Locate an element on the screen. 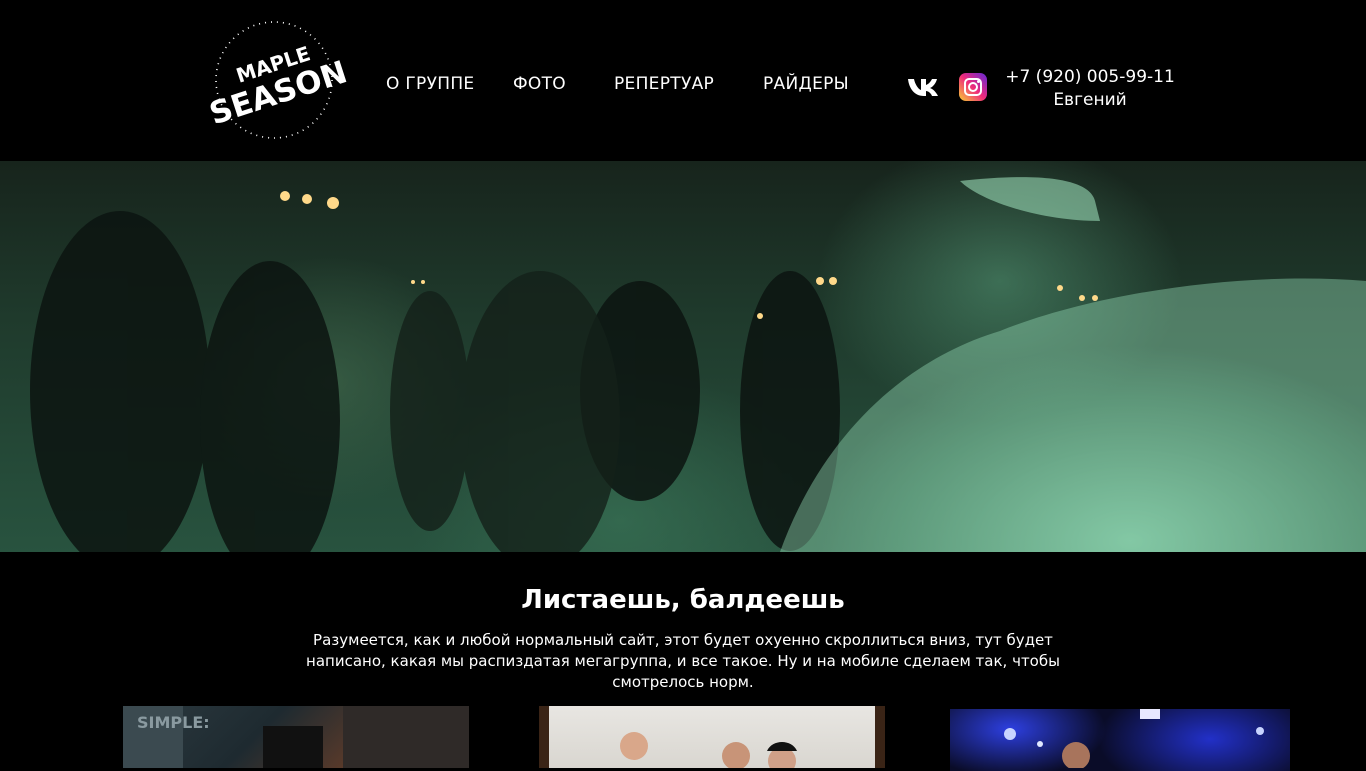  photo-1-content: SIMPLE: is located at coordinates (296, 737).